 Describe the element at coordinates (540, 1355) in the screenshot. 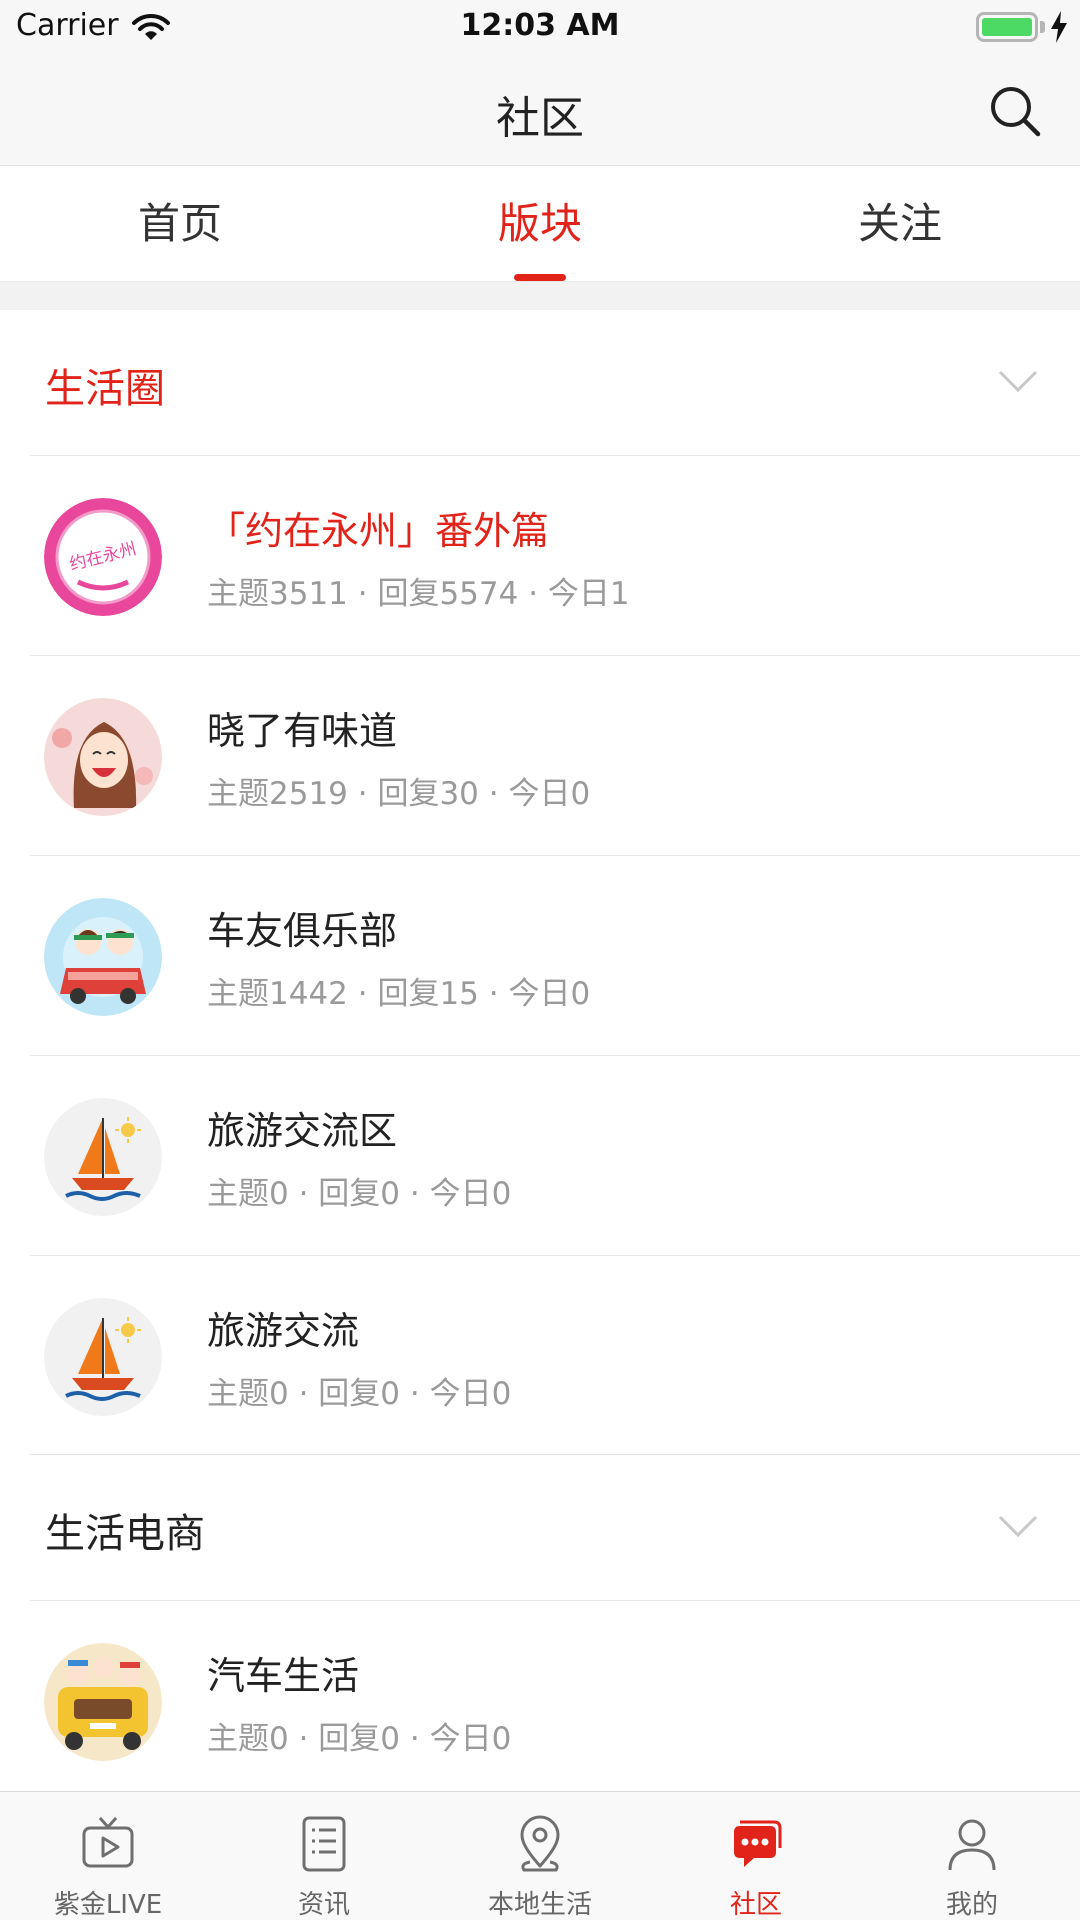

I see `forum-row-travel: 旅游交流 主题0 · 回复0 · 今日0` at that location.